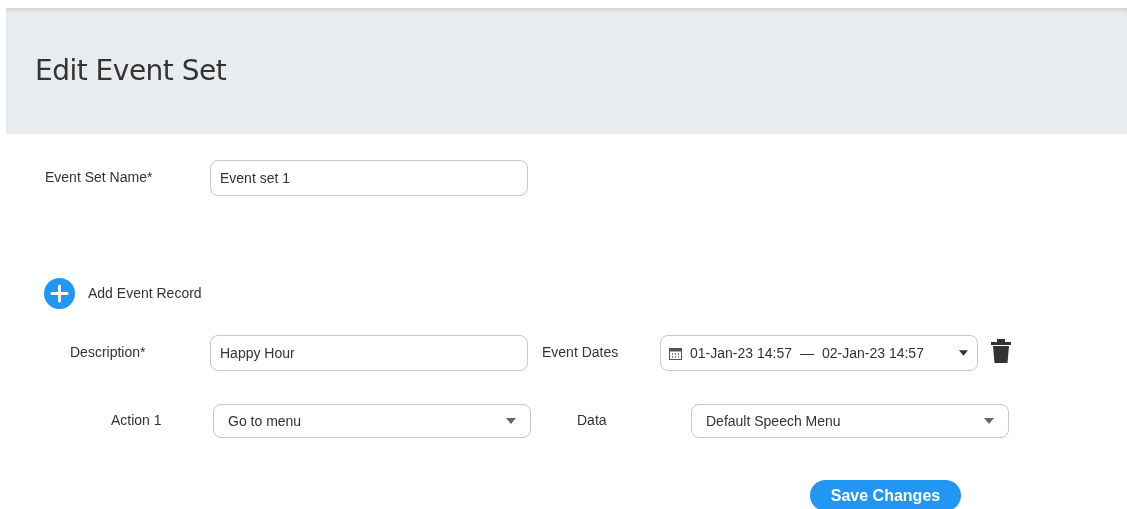 Image resolution: width=1127 pixels, height=509 pixels. What do you see at coordinates (581, 352) in the screenshot?
I see `field-label: Event Dates` at bounding box center [581, 352].